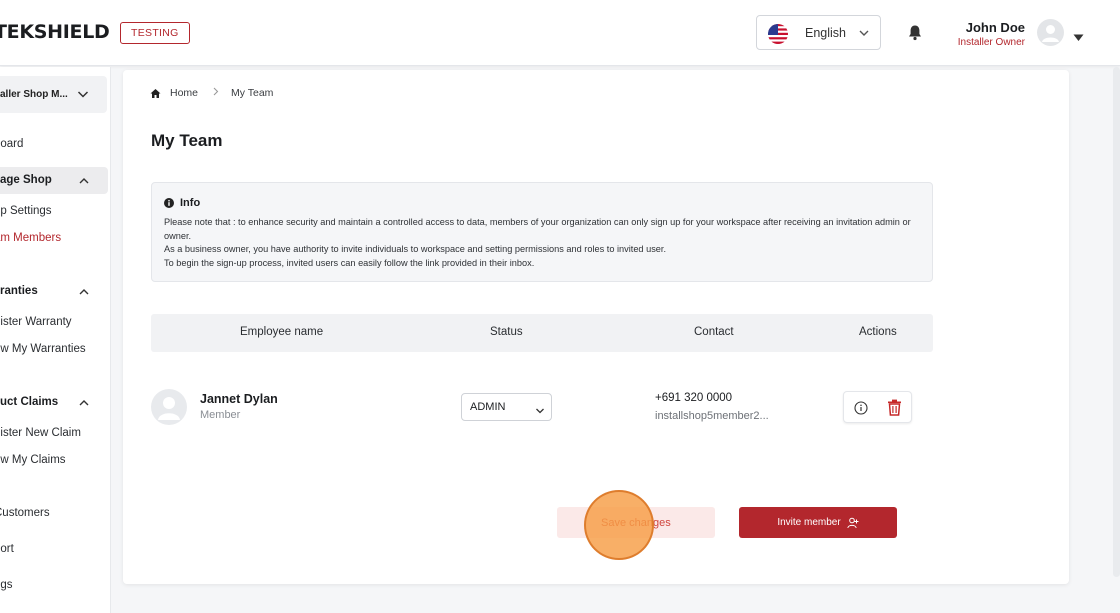  Describe the element at coordinates (915, 35) in the screenshot. I see `notification-bell-icon` at that location.